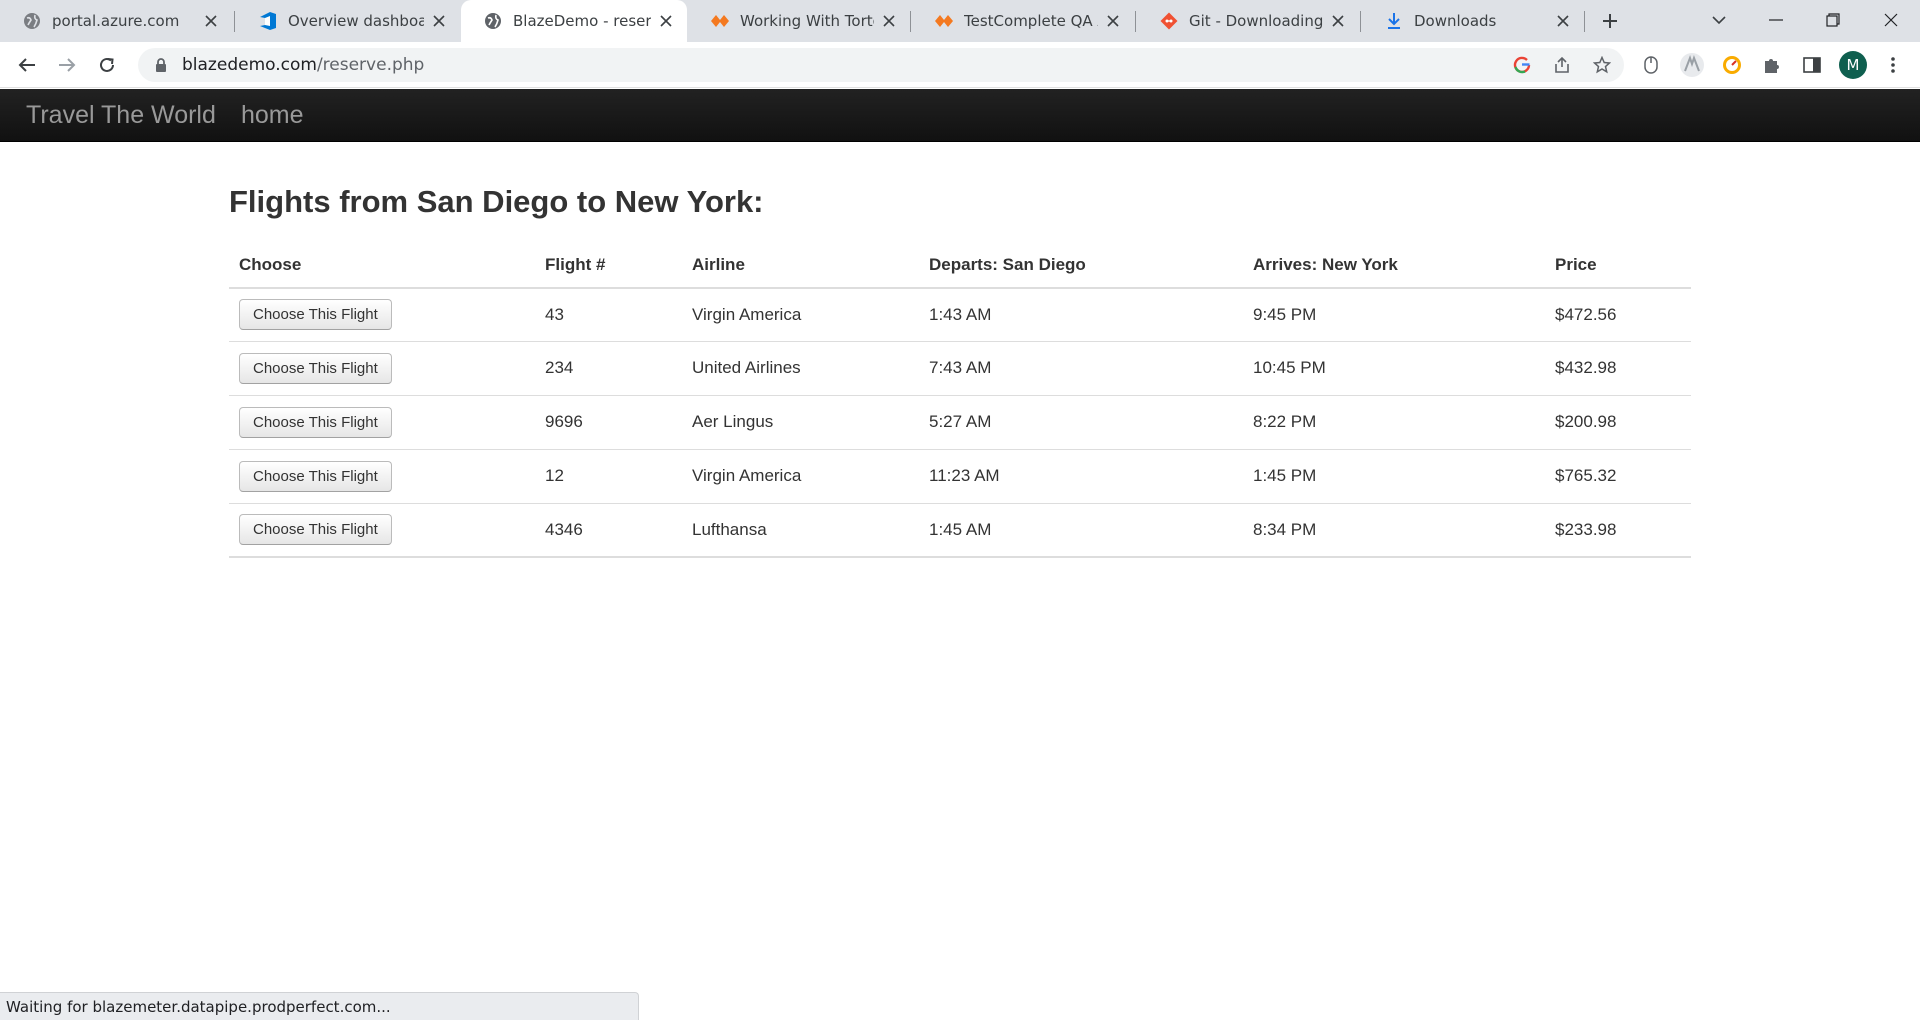 Image resolution: width=1920 pixels, height=1020 pixels. I want to click on tab-portal-azure: portal.azure.com, so click(116, 21).